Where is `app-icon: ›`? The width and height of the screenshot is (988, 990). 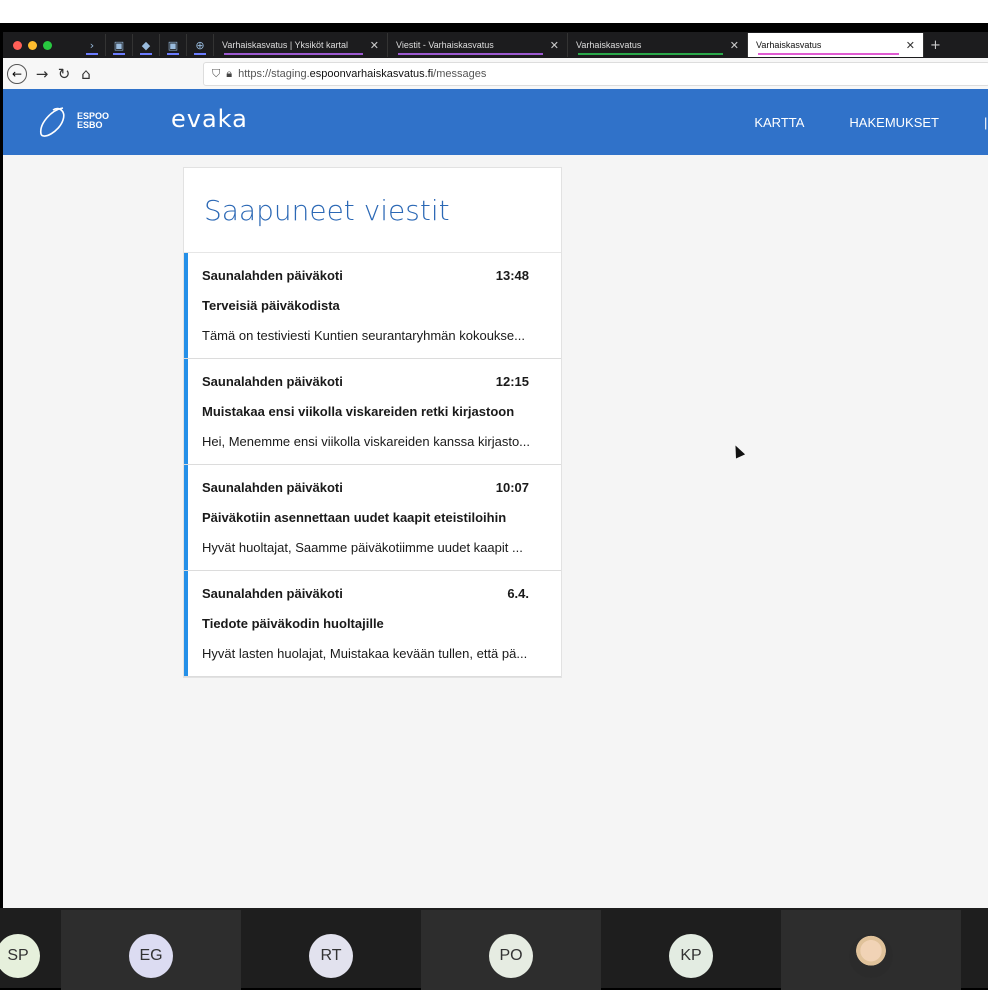 app-icon: › is located at coordinates (92, 45).